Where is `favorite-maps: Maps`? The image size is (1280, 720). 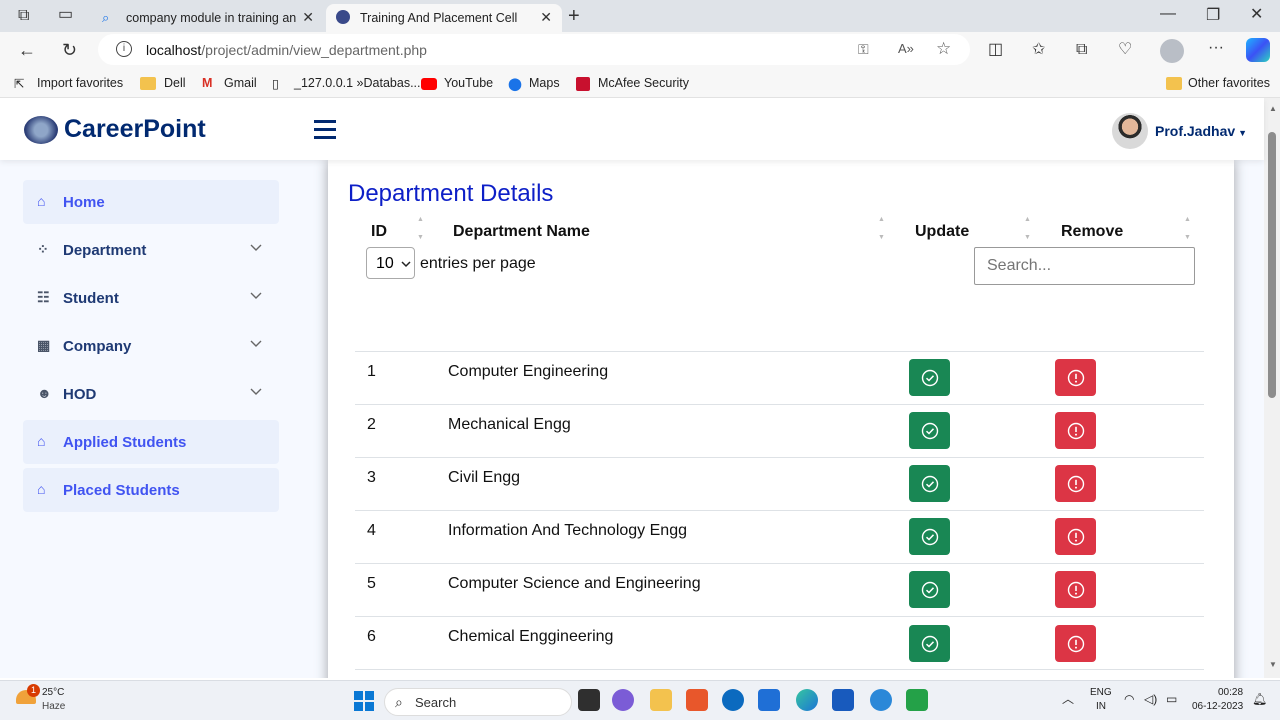
favorite-maps: Maps is located at coordinates (544, 83).